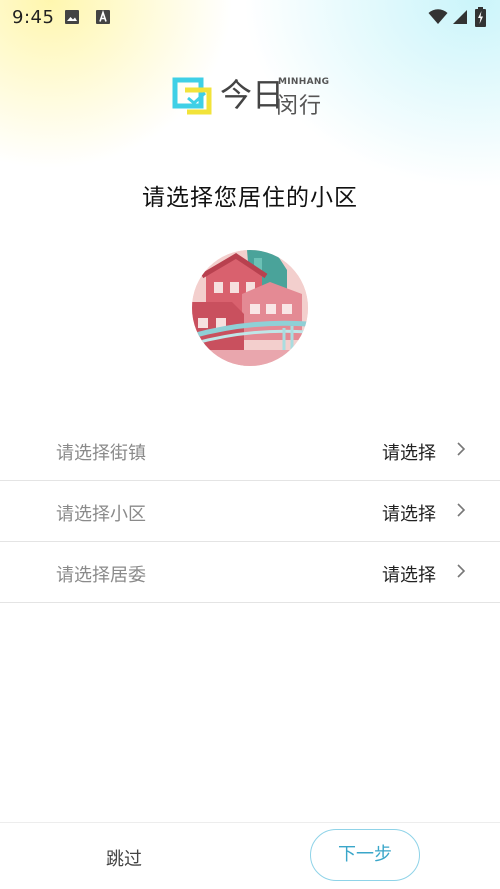 The image size is (500, 889). Describe the element at coordinates (250, 855) in the screenshot. I see `bottom-action-bar: 跳过 下一步` at that location.